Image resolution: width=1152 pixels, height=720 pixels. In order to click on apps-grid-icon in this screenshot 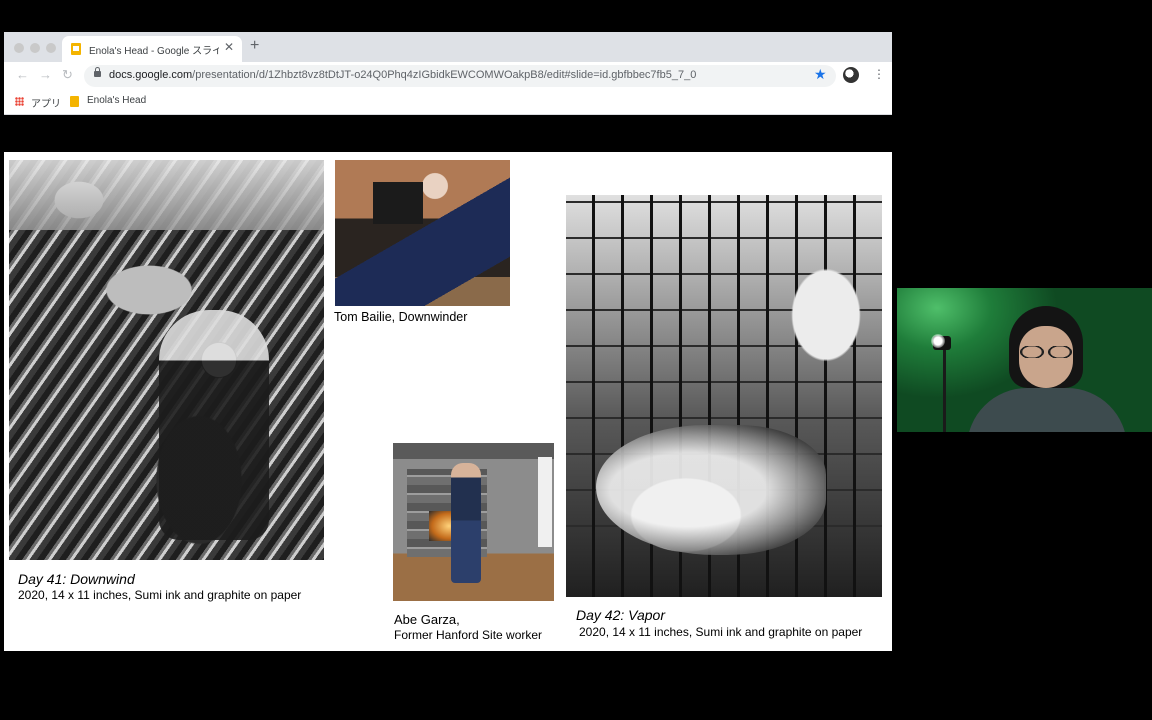, I will do `click(19, 101)`.